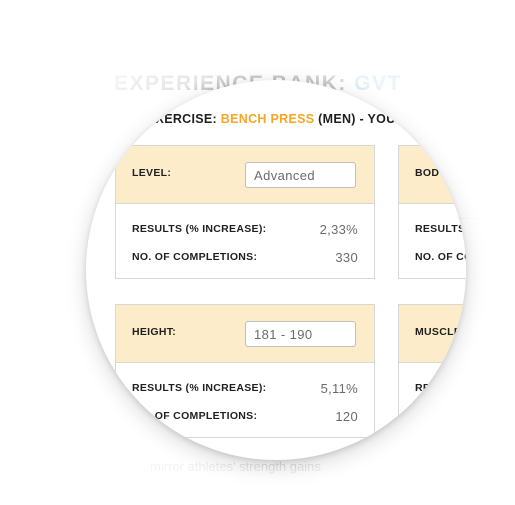 The image size is (515, 505). What do you see at coordinates (165, 119) in the screenshot?
I see `subtitle-prefix: TEST EXERCISE:` at bounding box center [165, 119].